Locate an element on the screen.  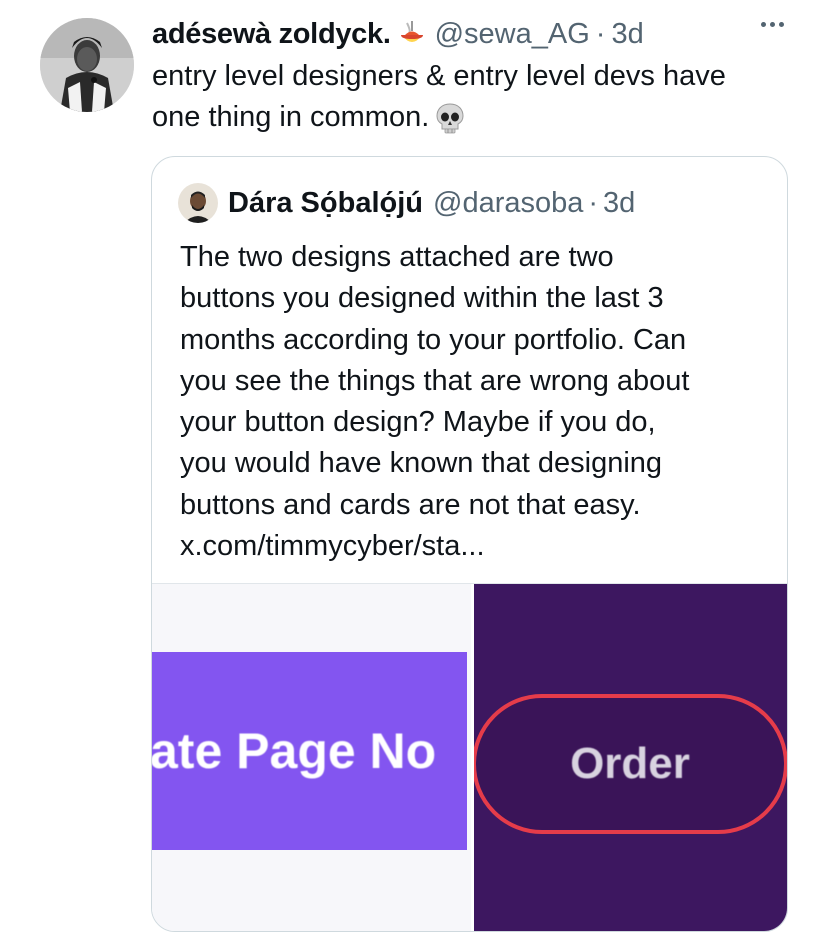
quoted-text-line: buttons you designed within the last 3 is located at coordinates (422, 298).